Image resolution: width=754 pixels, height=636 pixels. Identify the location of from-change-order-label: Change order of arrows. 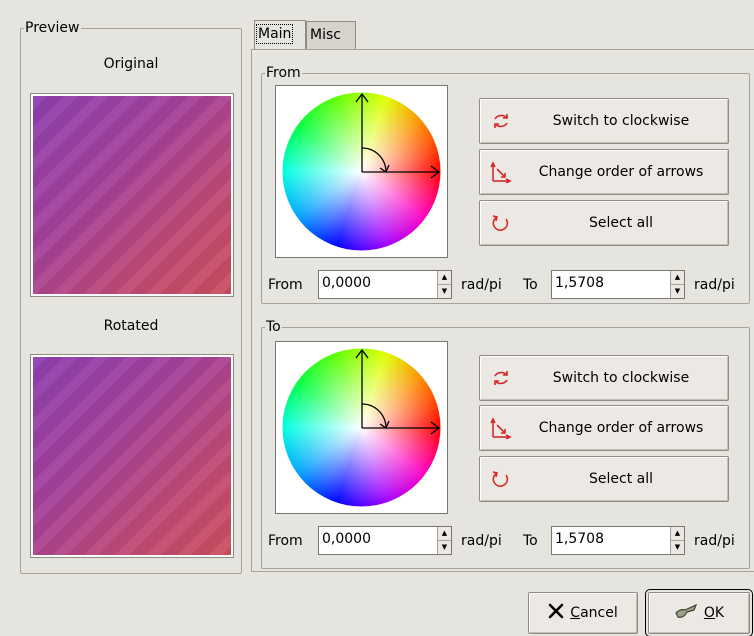
(621, 172).